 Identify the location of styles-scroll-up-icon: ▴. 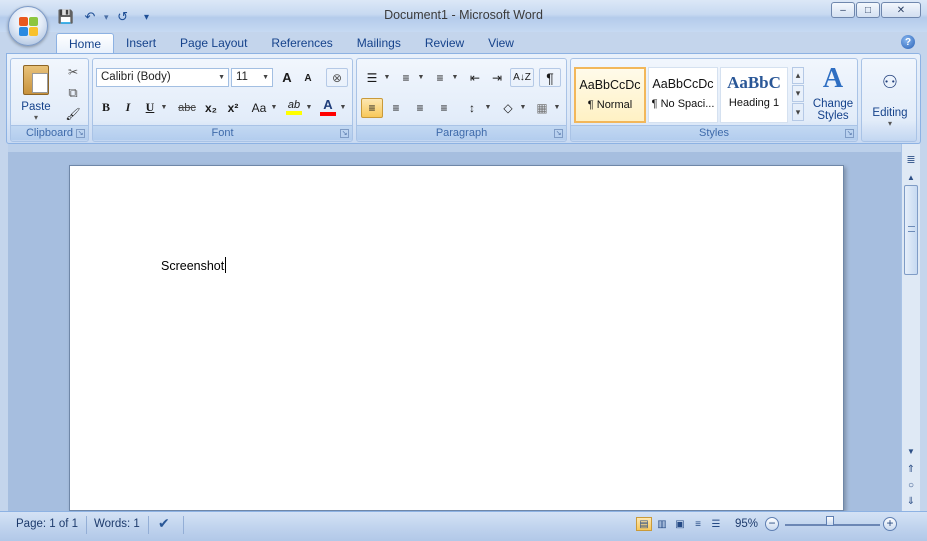
(798, 75).